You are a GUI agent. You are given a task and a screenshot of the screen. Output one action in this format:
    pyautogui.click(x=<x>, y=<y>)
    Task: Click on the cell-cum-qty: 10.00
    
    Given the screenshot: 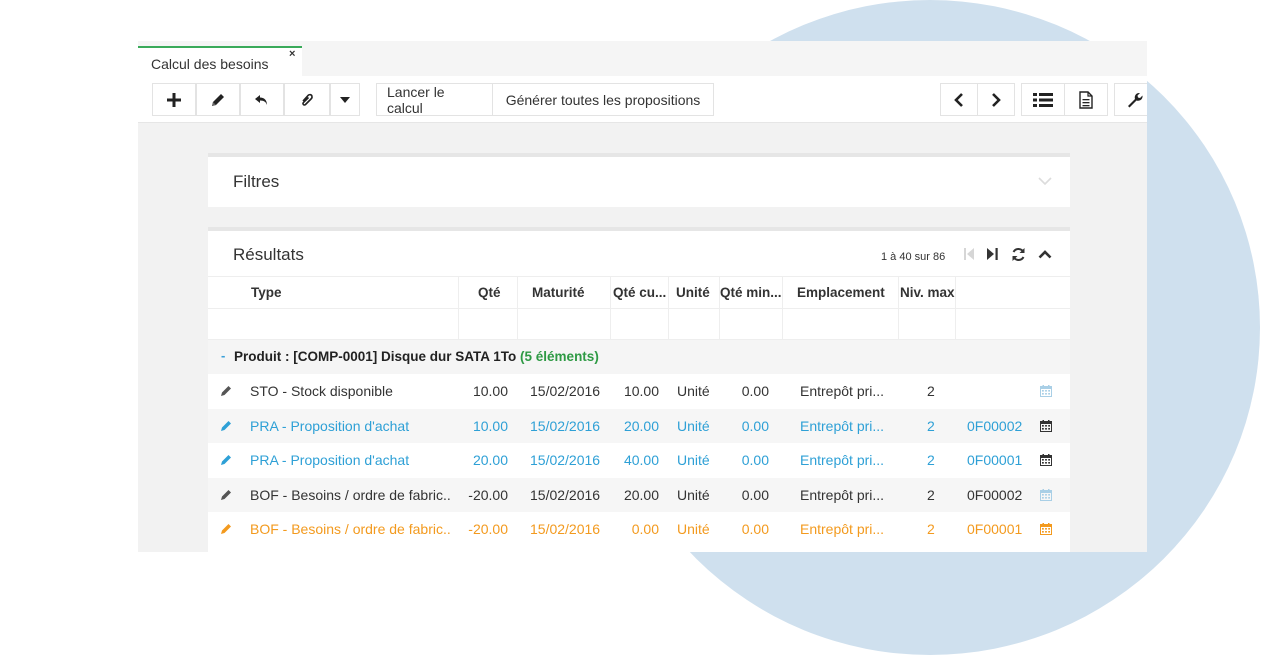 What is the action you would take?
    pyautogui.click(x=641, y=391)
    